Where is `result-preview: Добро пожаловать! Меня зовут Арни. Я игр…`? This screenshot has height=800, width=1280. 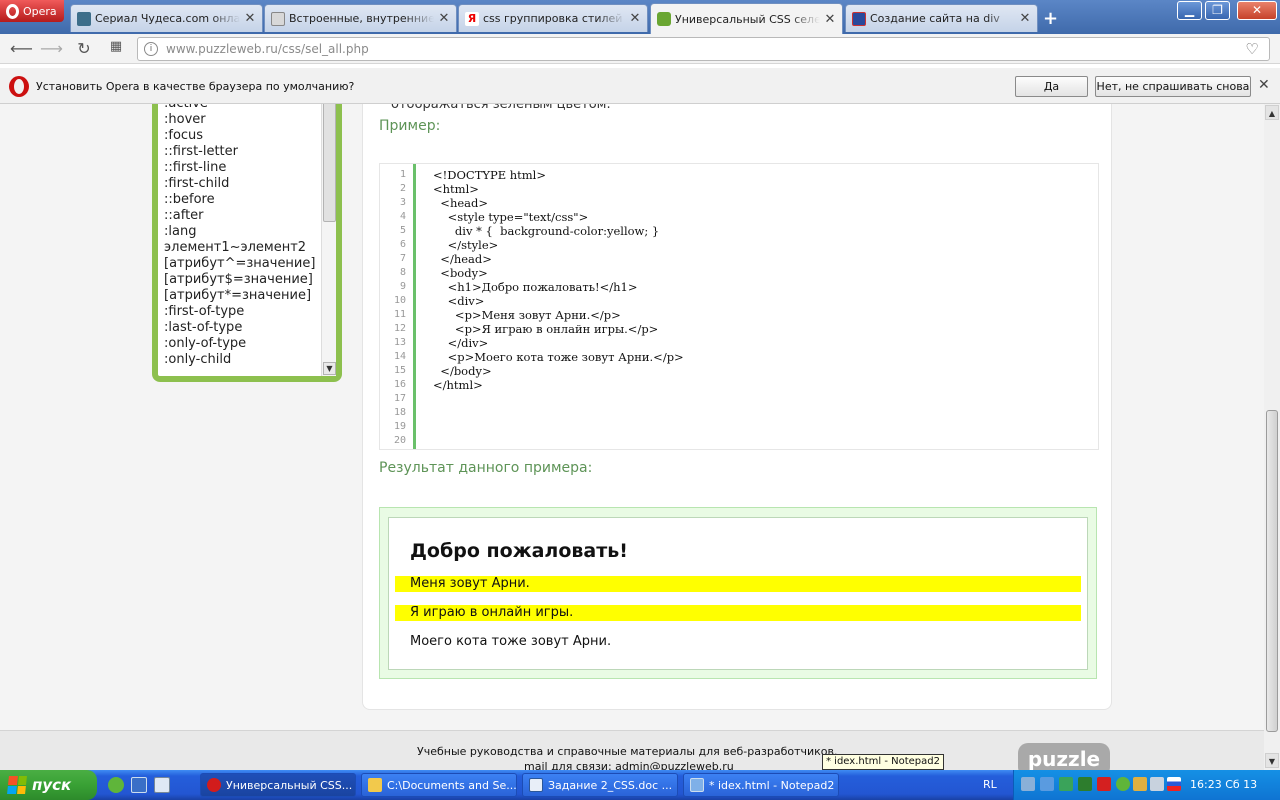
result-preview: Добро пожаловать! Меня зовут Арни. Я игр… is located at coordinates (738, 593).